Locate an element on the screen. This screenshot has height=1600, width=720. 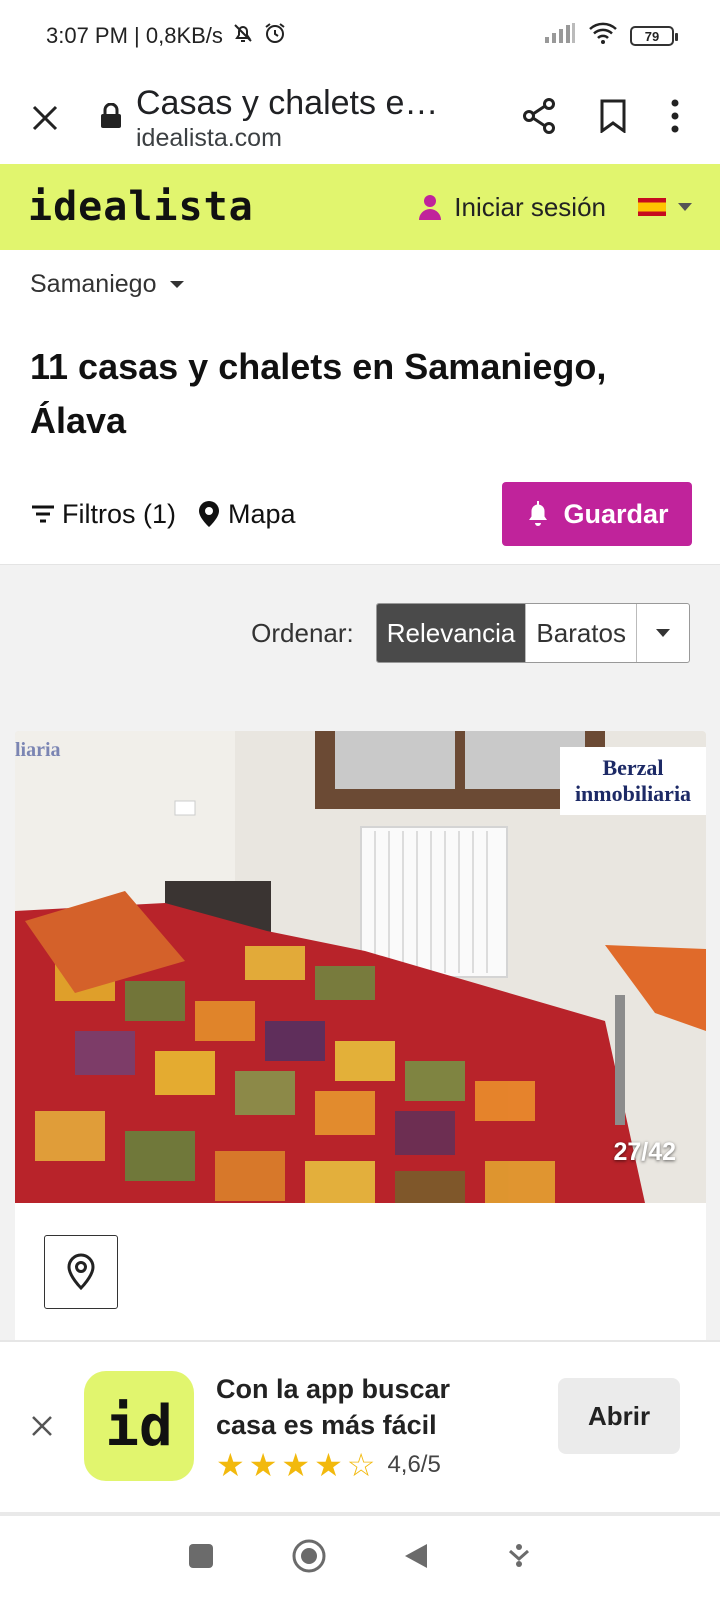
login-link: Iniciar sesión is located at coordinates (512, 207).